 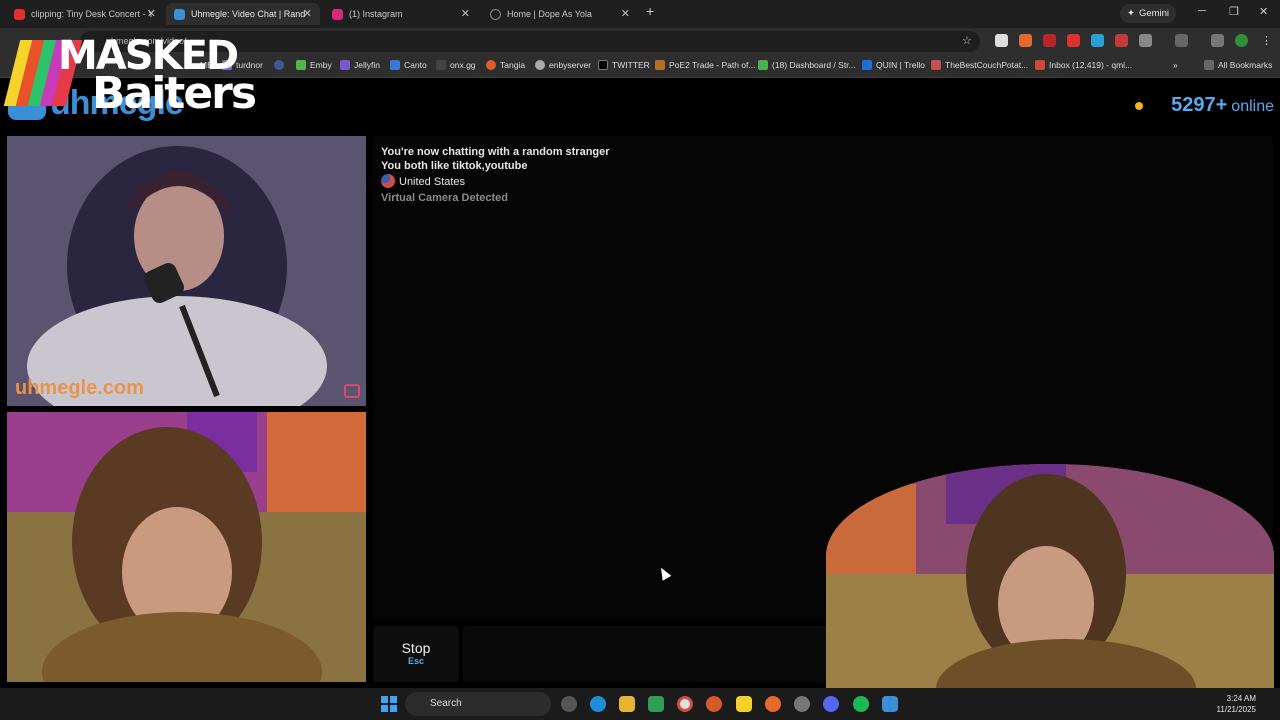 I want to click on facebook-icon, so click(x=279, y=65).